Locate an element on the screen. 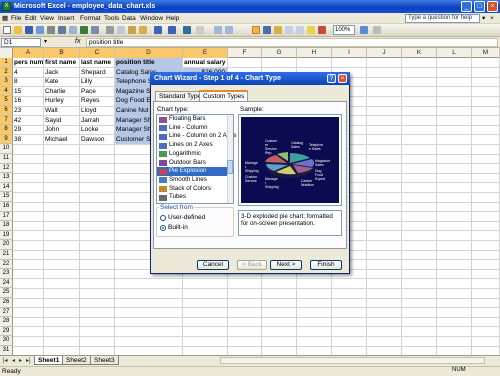 This screenshot has height=376, width=500. fill-color-icon is located at coordinates (311, 30).